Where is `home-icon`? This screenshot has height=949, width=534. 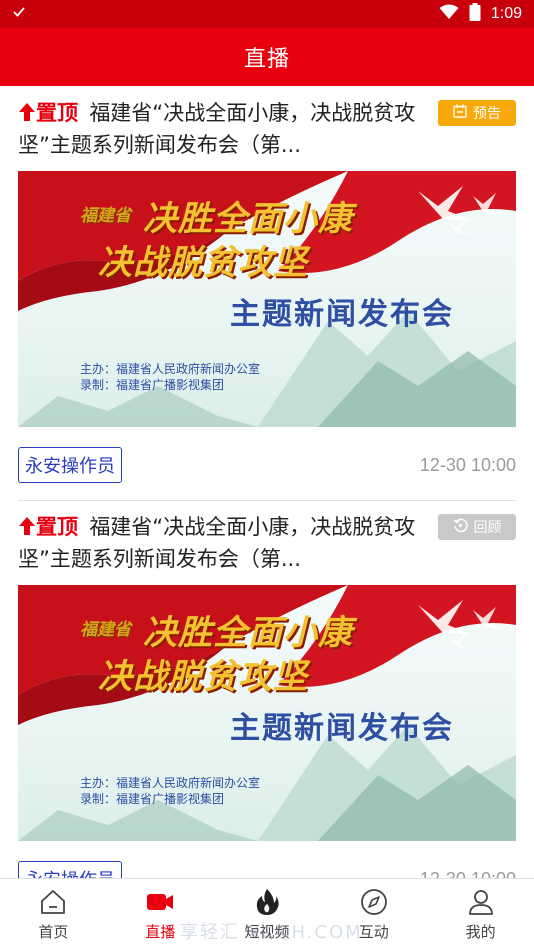
home-icon is located at coordinates (53, 901).